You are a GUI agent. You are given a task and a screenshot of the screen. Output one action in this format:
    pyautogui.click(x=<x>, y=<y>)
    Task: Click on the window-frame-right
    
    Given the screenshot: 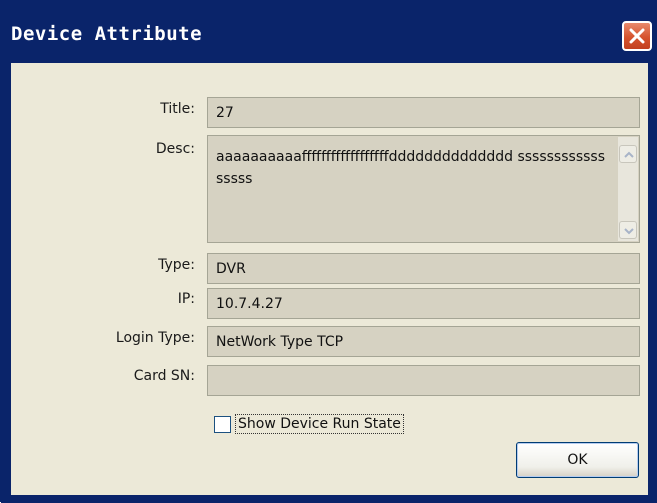 What is the action you would take?
    pyautogui.click(x=652, y=283)
    